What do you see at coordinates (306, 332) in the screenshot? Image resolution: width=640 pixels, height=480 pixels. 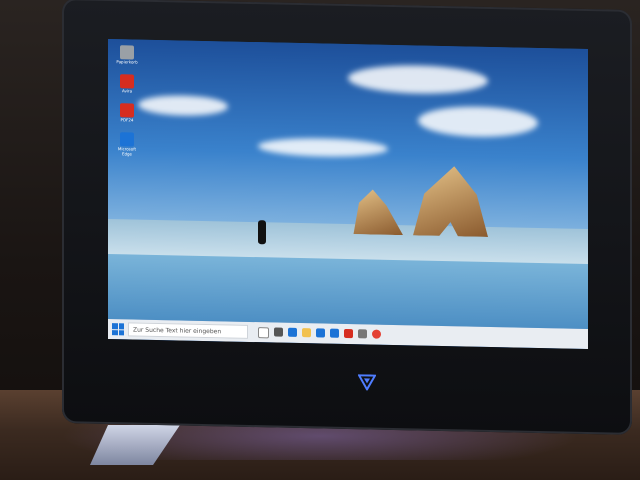 I see `explorer-icon` at bounding box center [306, 332].